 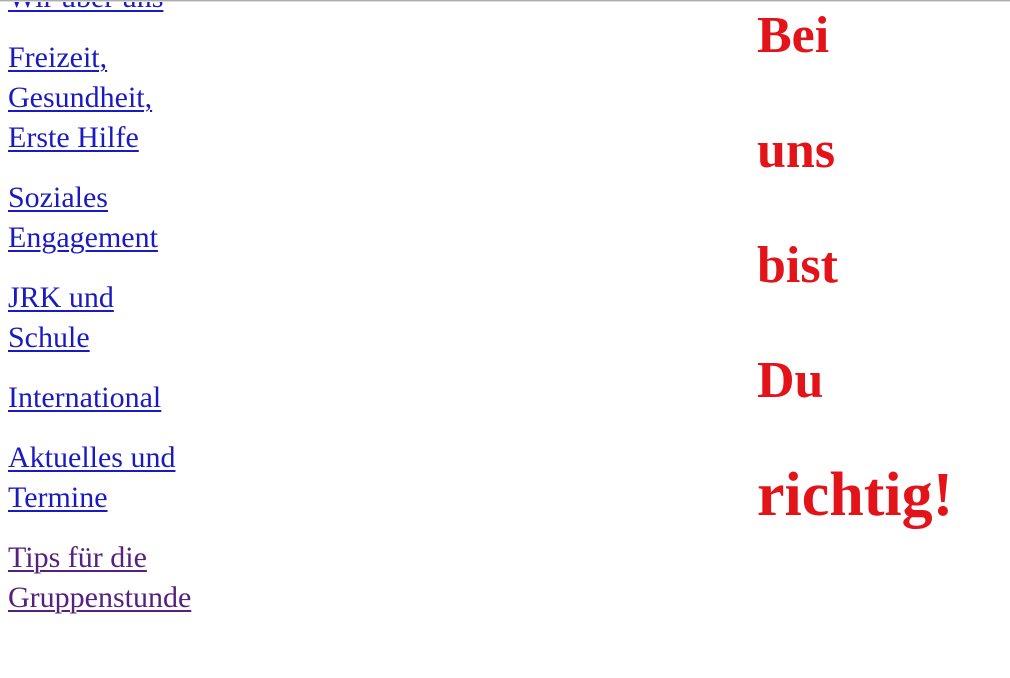 What do you see at coordinates (223, 218) in the screenshot?
I see `nav-block: Soziales Engagement` at bounding box center [223, 218].